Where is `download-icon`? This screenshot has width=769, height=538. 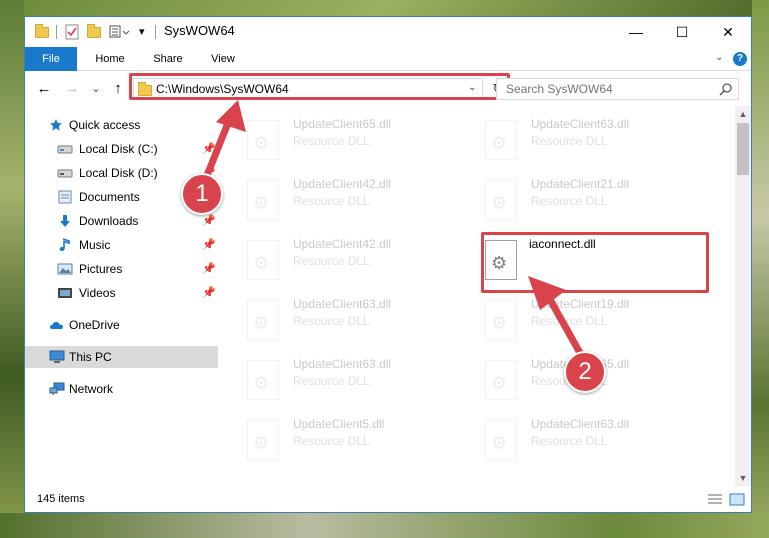
download-icon is located at coordinates (65, 221).